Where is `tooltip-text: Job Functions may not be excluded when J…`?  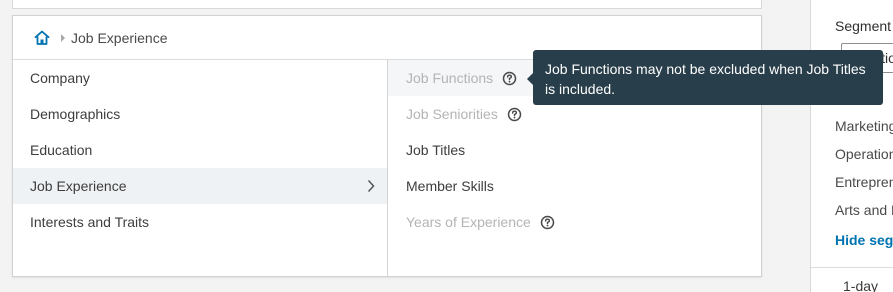 tooltip-text: Job Functions may not be excluded when J… is located at coordinates (705, 79).